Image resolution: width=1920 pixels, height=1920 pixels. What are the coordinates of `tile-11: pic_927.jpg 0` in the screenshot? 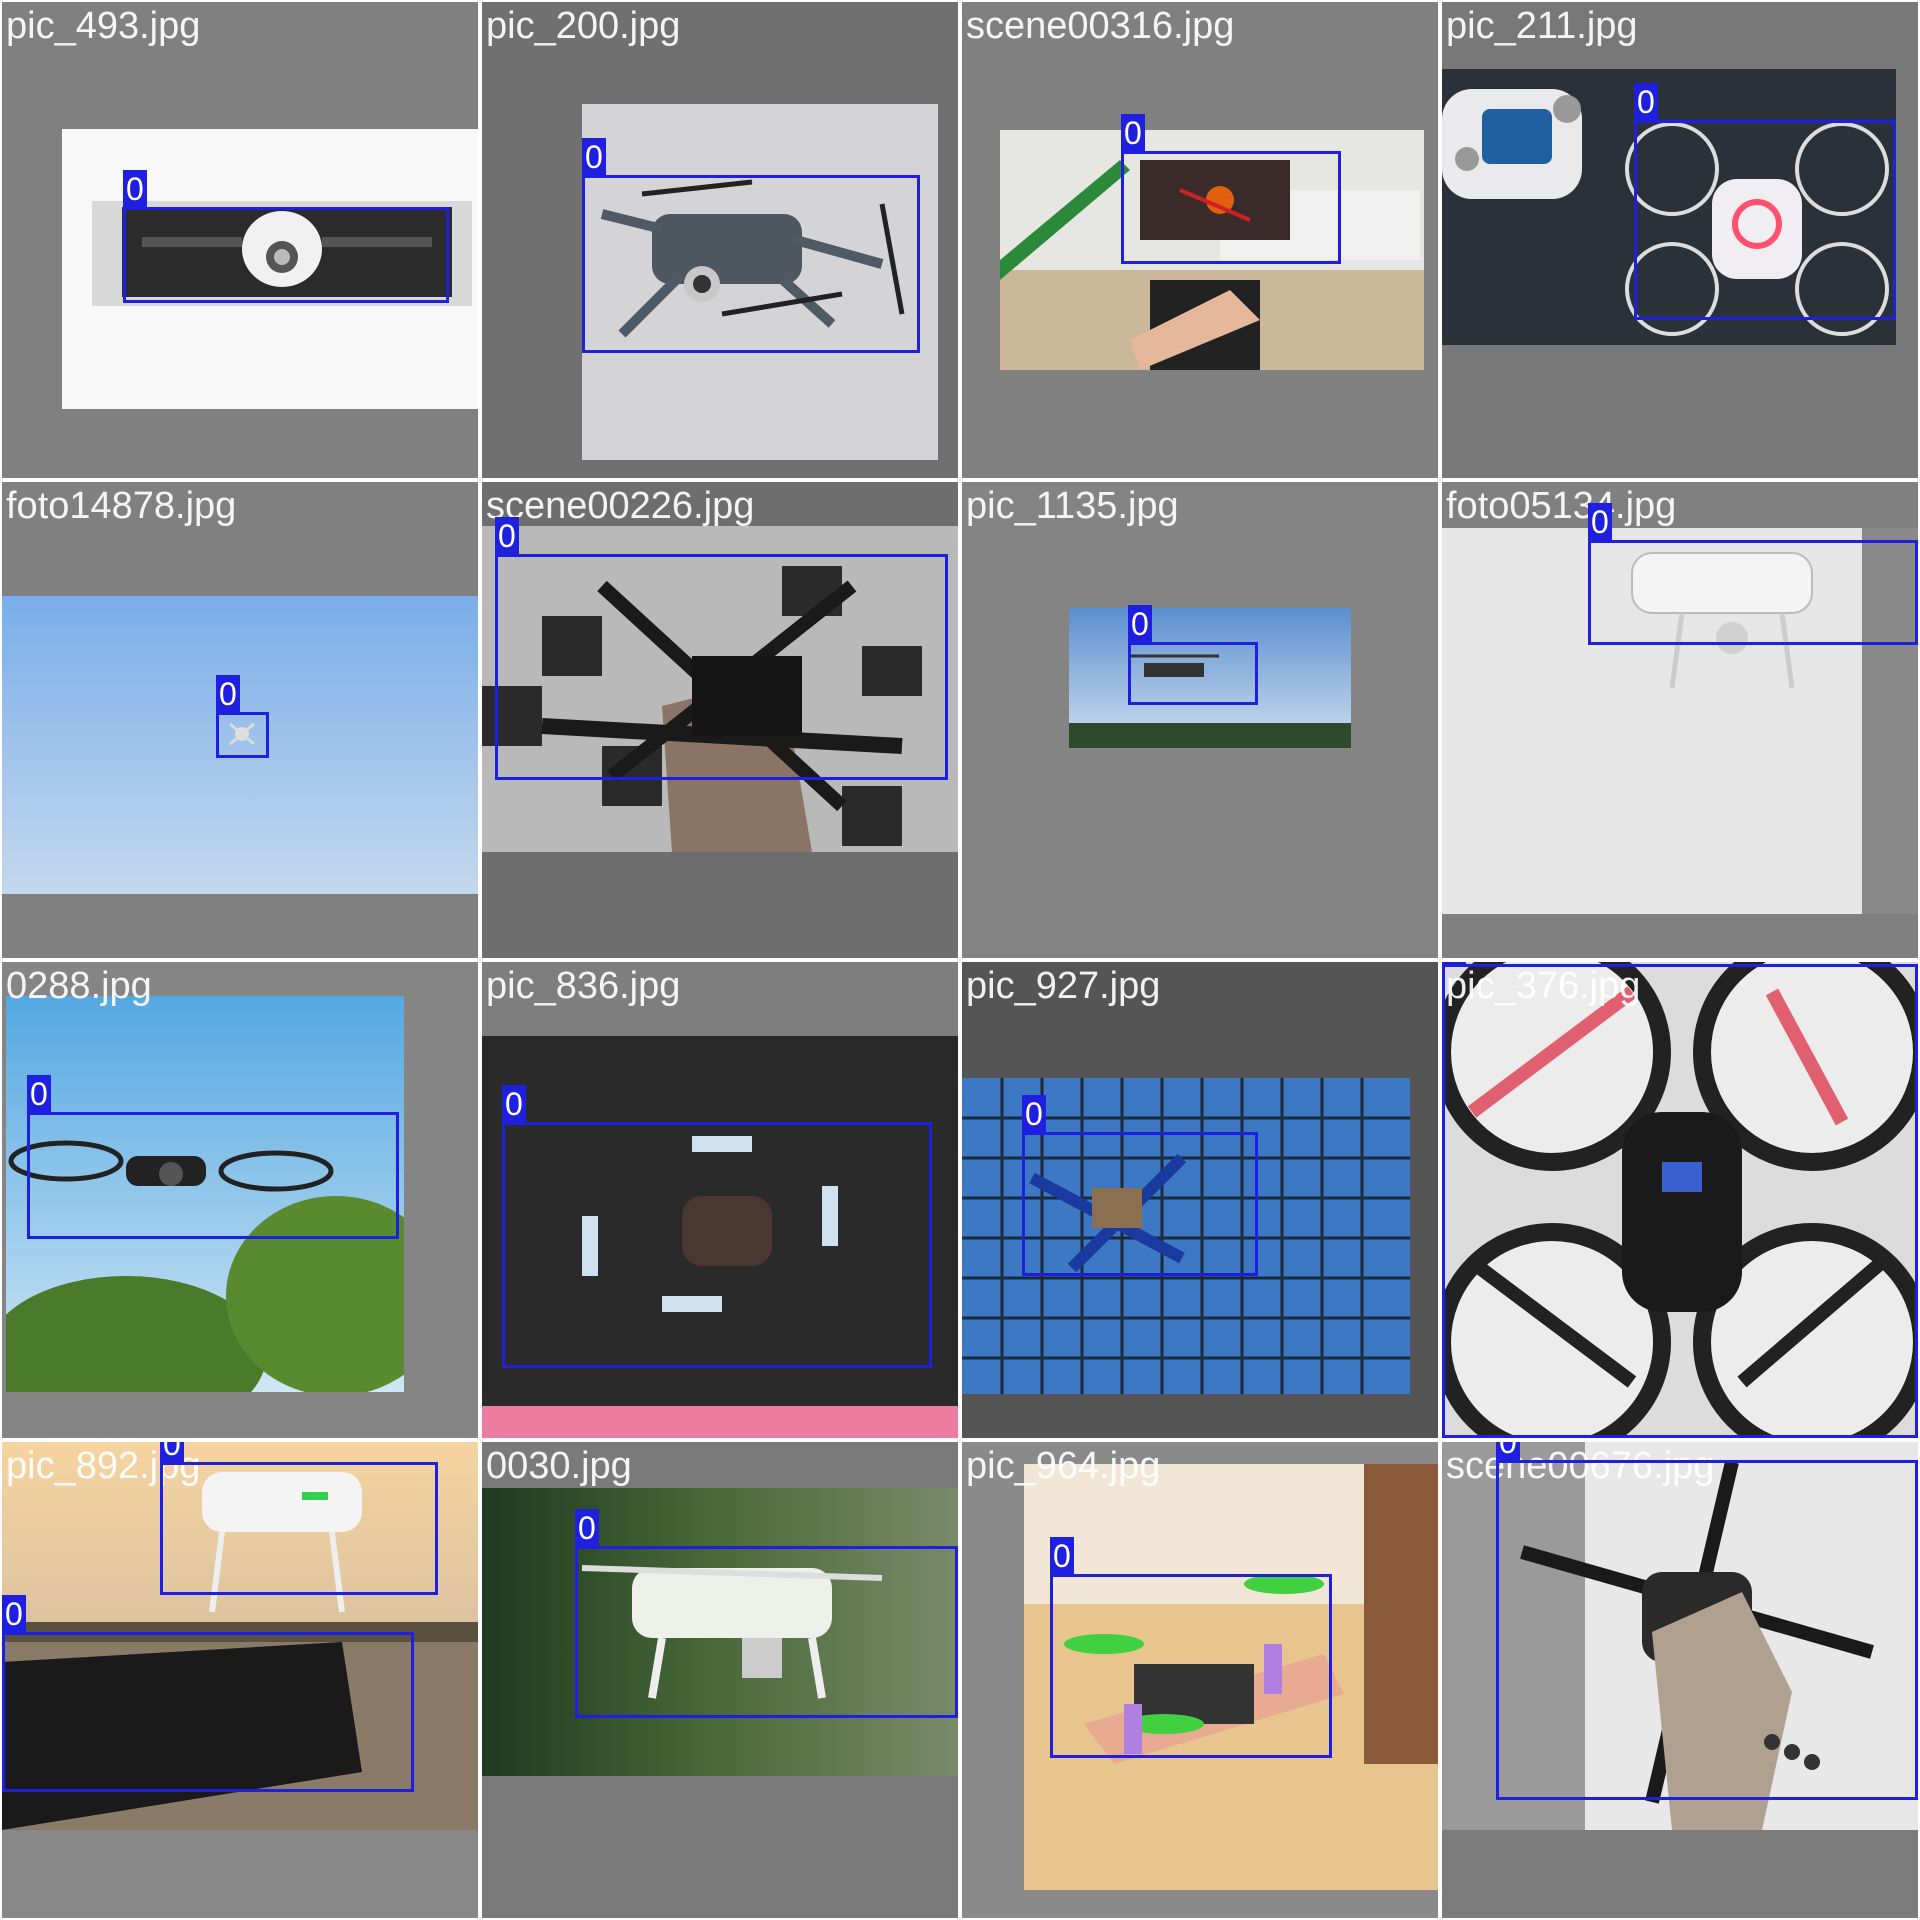 It's located at (1200, 1200).